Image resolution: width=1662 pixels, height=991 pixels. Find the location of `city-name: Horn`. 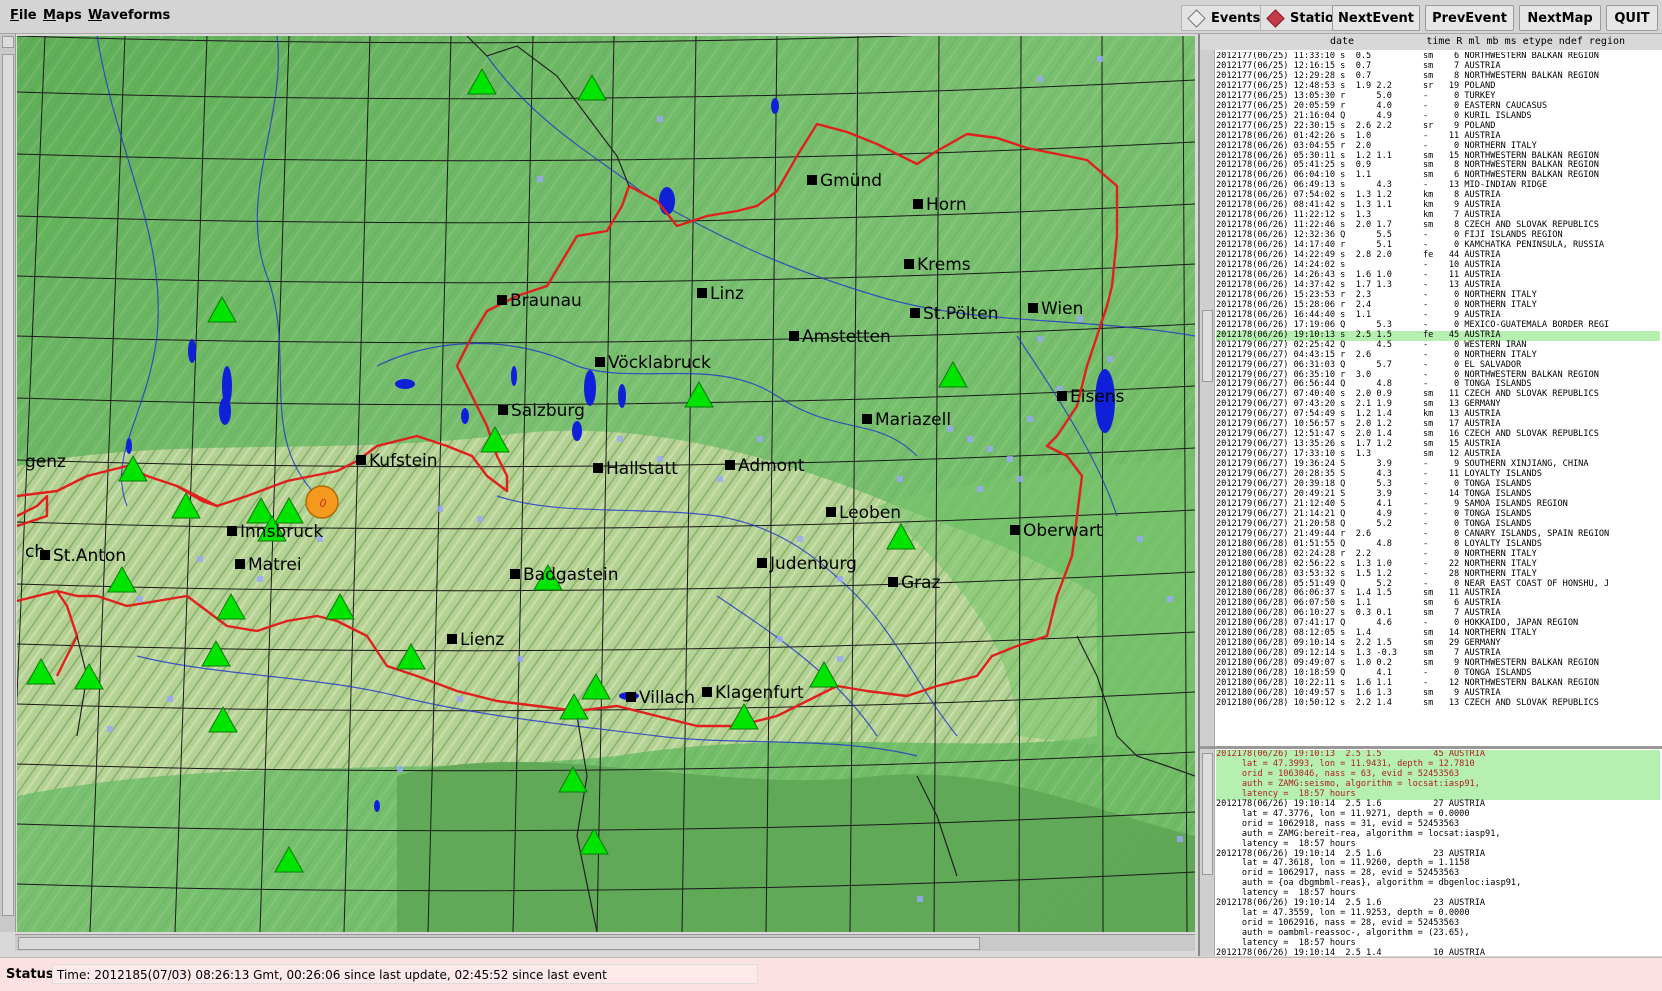

city-name: Horn is located at coordinates (946, 205).